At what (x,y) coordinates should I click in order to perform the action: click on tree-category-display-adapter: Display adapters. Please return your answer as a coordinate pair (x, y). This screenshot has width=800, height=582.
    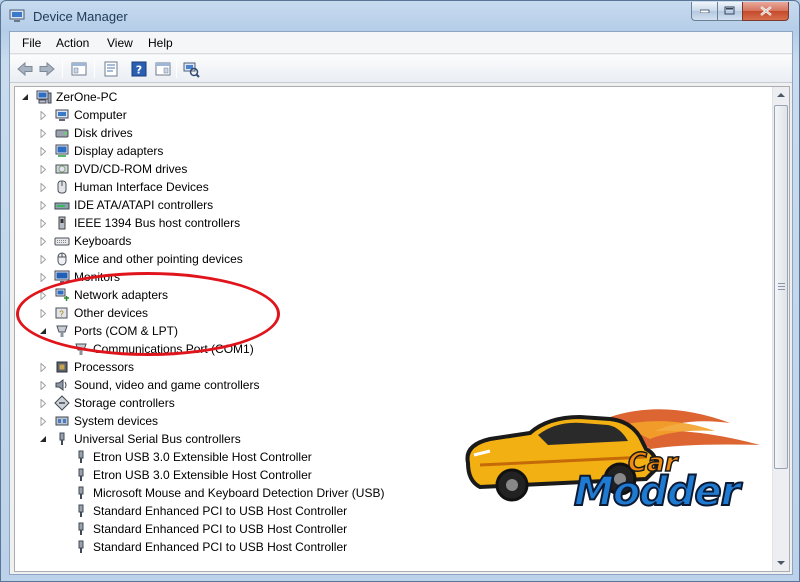
    Looking at the image, I should click on (101, 151).